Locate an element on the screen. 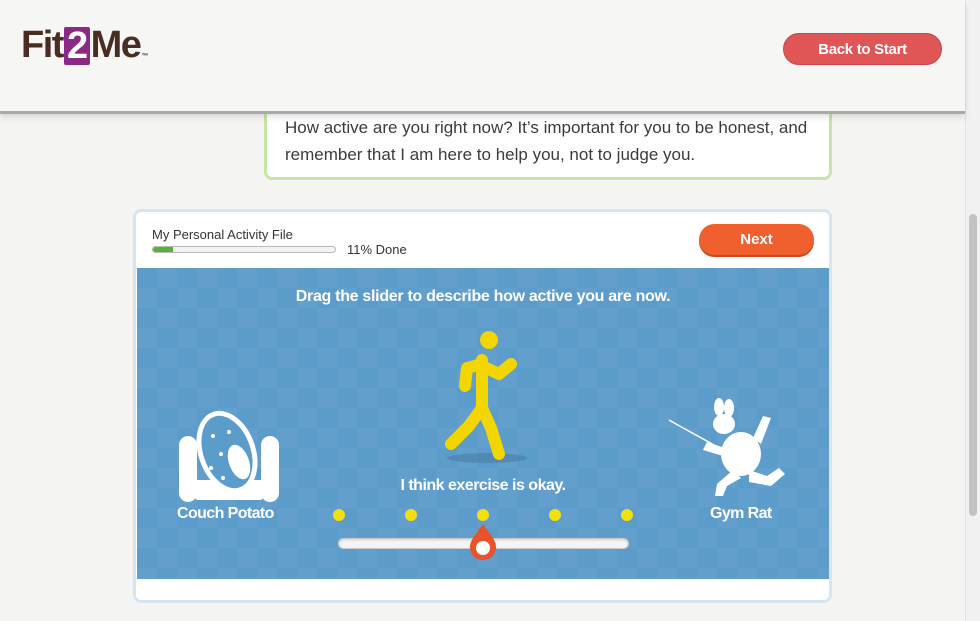 The image size is (980, 621). runner-icon is located at coordinates (482, 398).